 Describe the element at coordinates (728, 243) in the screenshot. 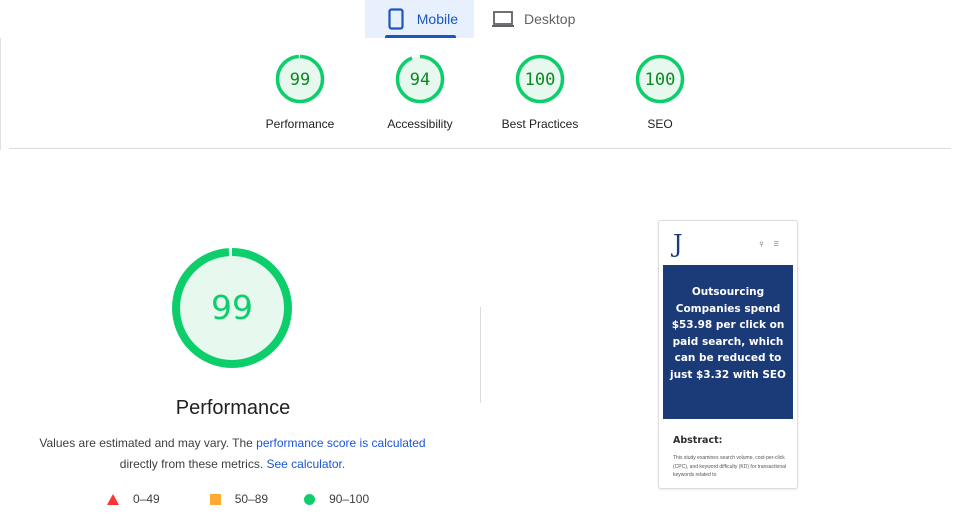

I see `screenshot-header: J ⚲ ☰` at that location.